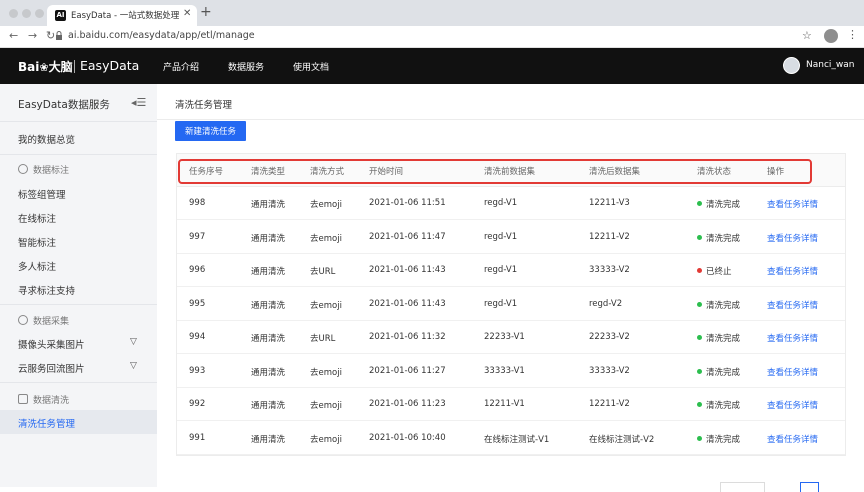 The image size is (864, 492). I want to click on cell-start-time: 2021-01-06 11:23, so click(407, 404).